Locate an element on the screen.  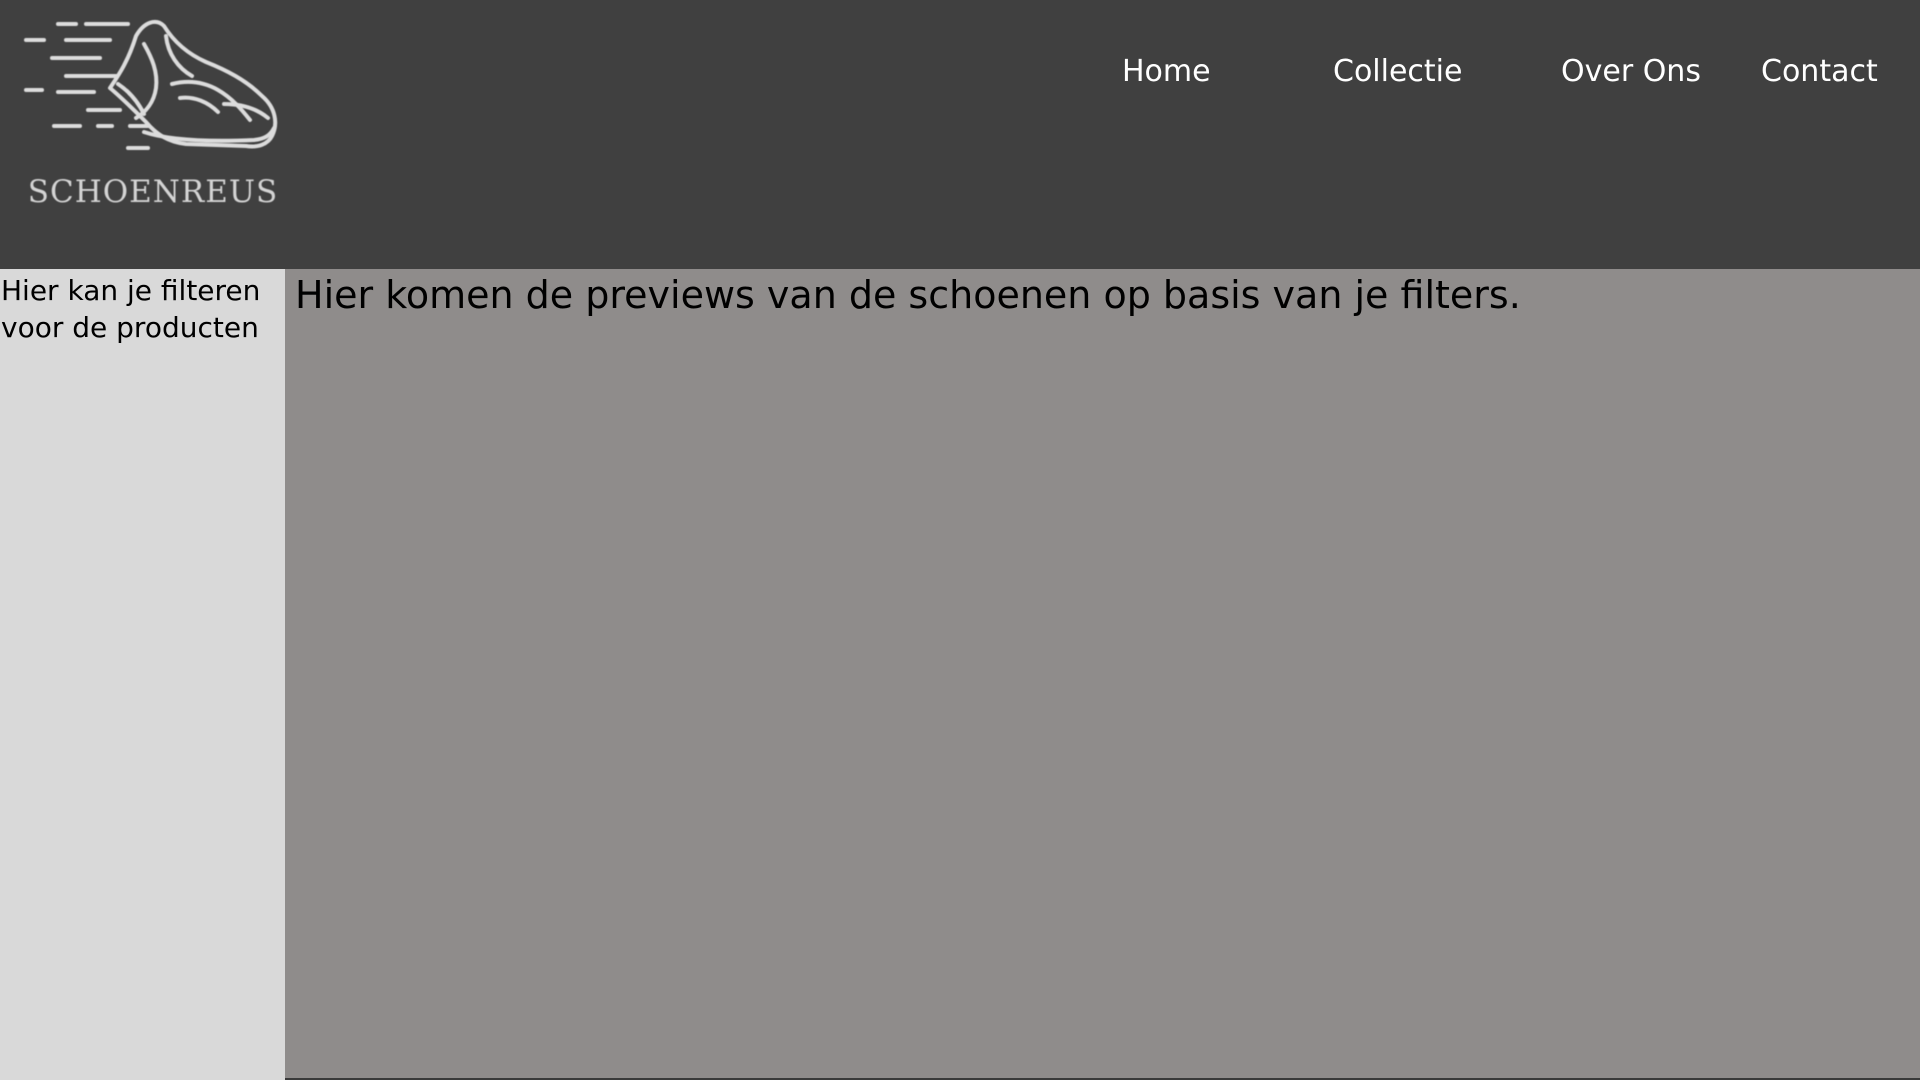
filter-placeholder-text: Hier kan je filteren voor de producten is located at coordinates (131, 309).